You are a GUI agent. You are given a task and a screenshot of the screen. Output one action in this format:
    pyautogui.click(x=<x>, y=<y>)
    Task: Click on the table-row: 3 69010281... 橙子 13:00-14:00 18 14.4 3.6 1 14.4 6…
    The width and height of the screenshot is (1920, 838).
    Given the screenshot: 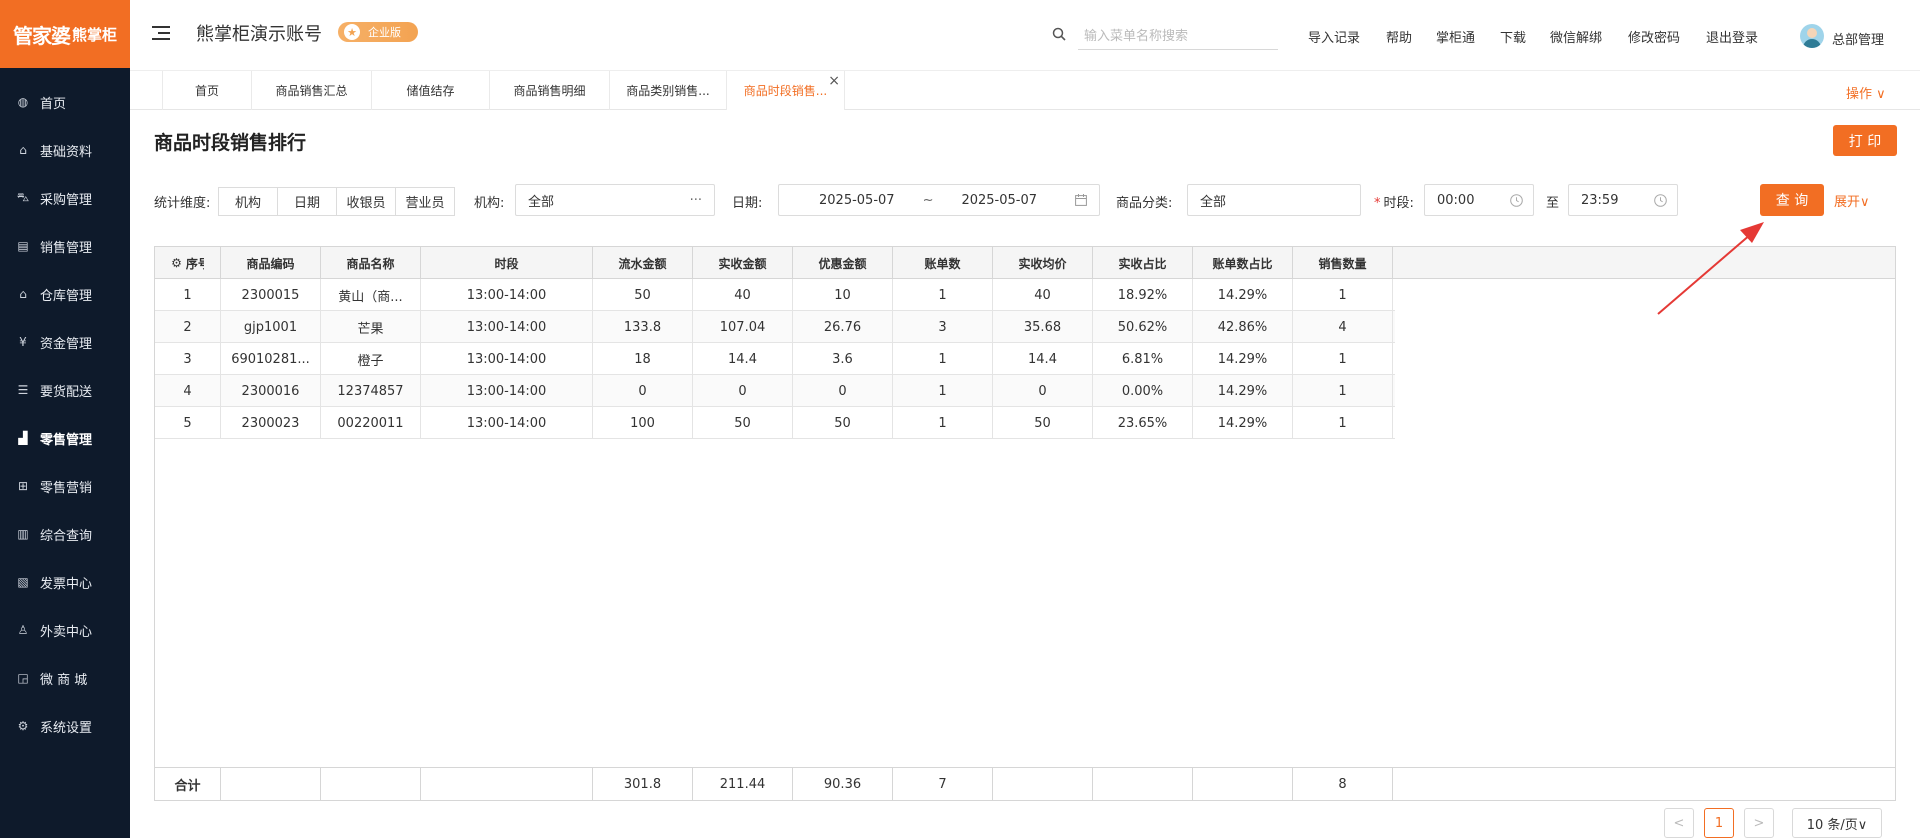 What is the action you would take?
    pyautogui.click(x=775, y=359)
    